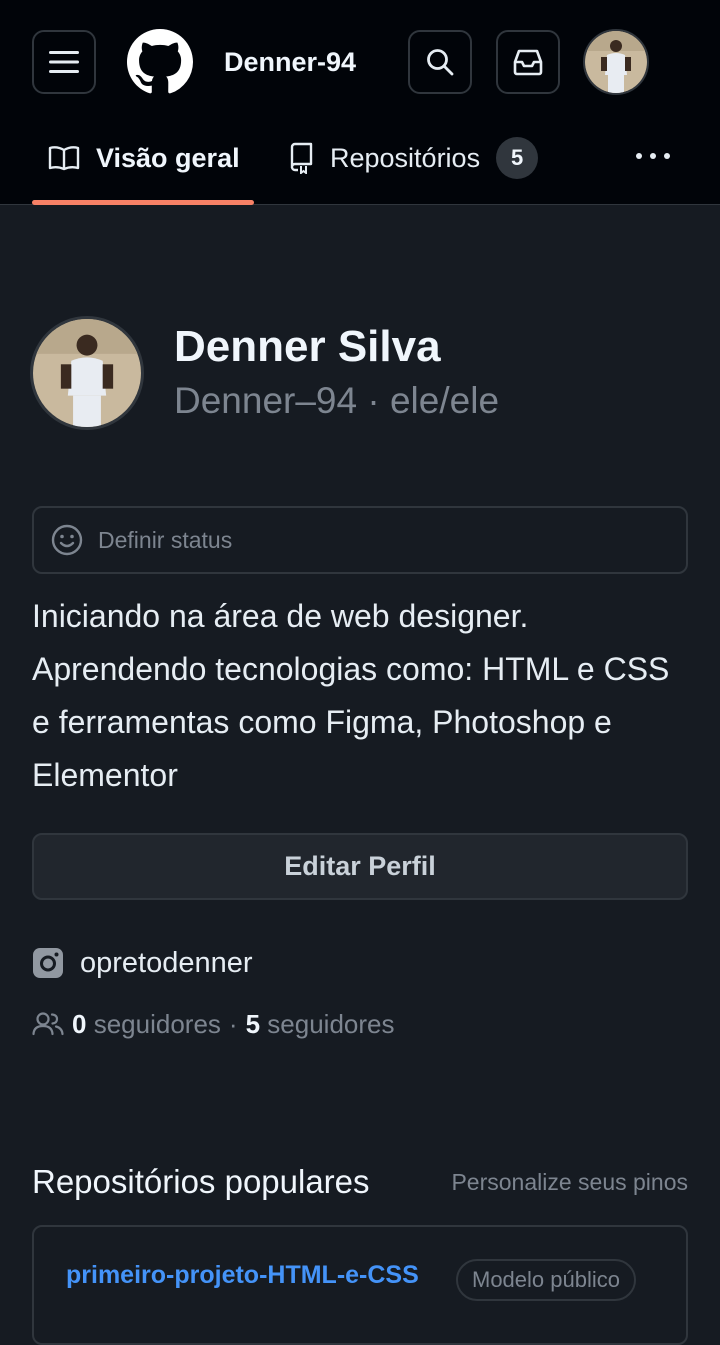 This screenshot has height=1345, width=720. I want to click on customize-pins-link: Personalize seus pinos, so click(569, 1182).